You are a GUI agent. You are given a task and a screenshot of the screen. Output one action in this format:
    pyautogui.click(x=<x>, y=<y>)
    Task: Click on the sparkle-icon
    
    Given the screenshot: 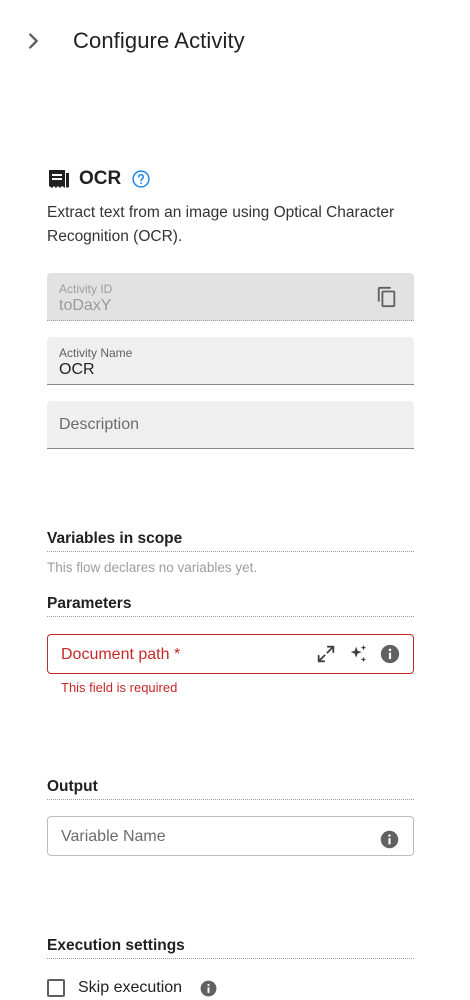 What is the action you would take?
    pyautogui.click(x=358, y=654)
    